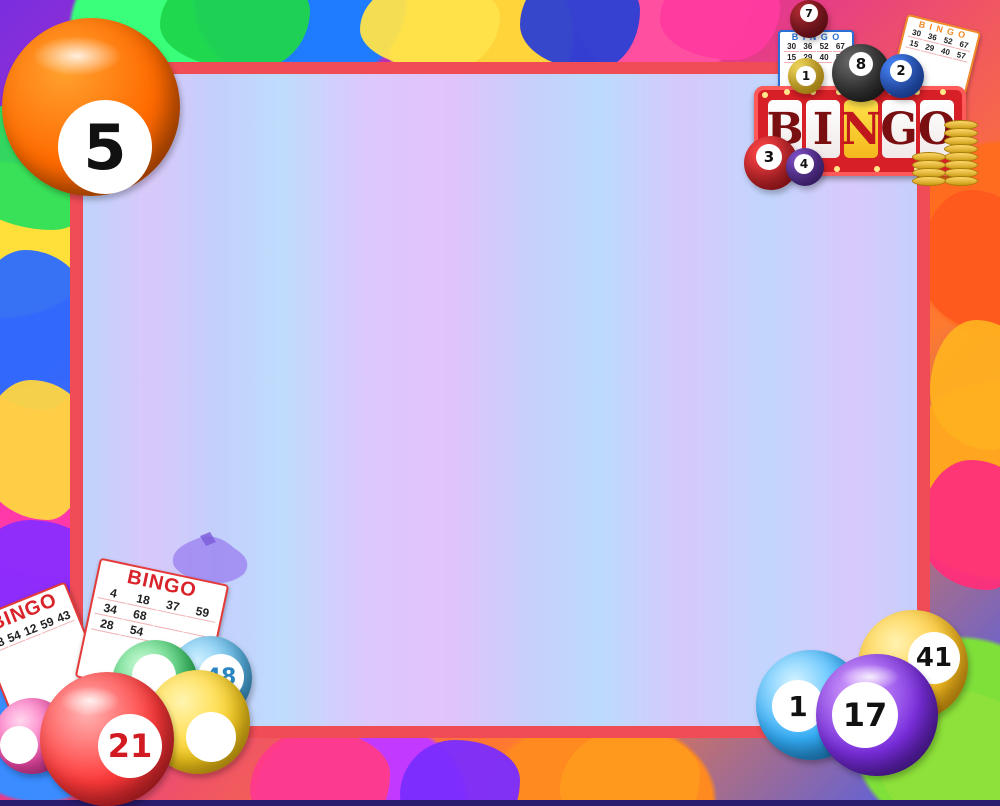 Image resolution: width=1000 pixels, height=806 pixels. I want to click on ball-5: 5, so click(91, 107).